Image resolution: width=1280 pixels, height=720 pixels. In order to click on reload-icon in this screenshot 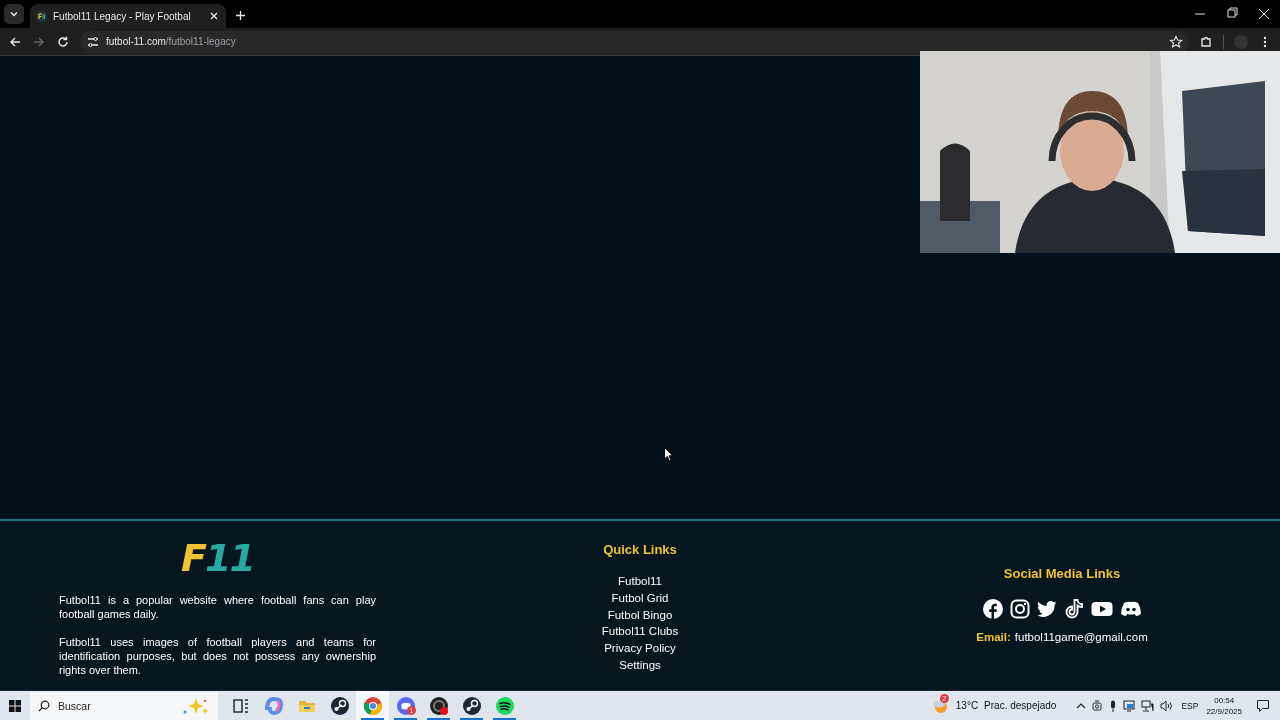, I will do `click(63, 41)`.